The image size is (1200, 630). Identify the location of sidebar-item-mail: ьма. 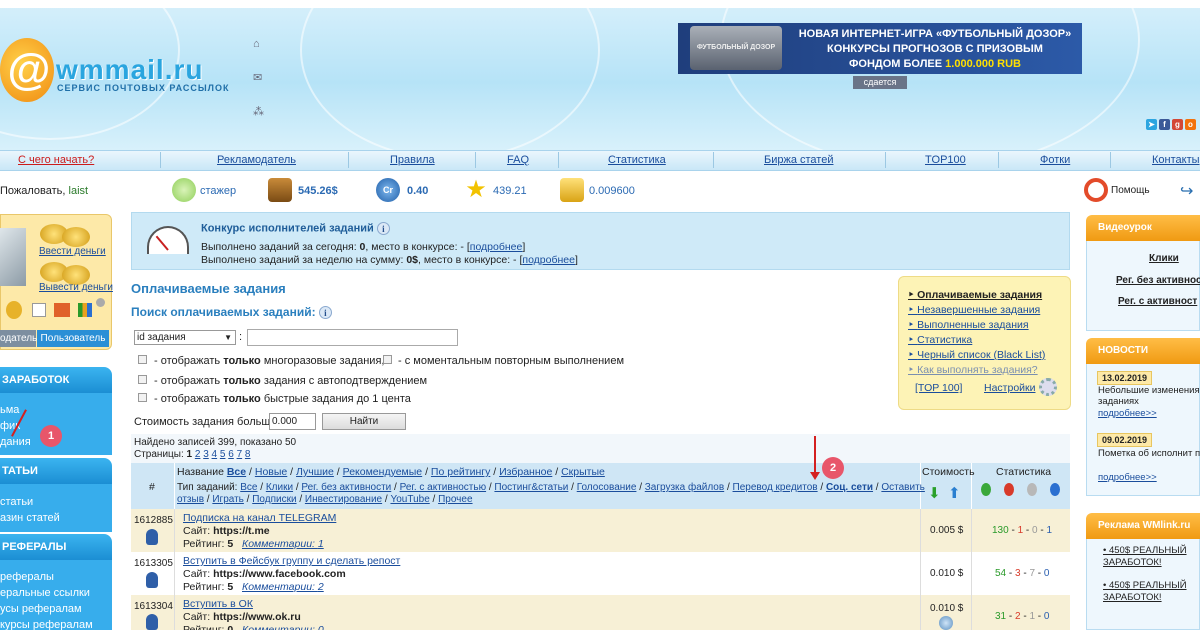
(9, 410).